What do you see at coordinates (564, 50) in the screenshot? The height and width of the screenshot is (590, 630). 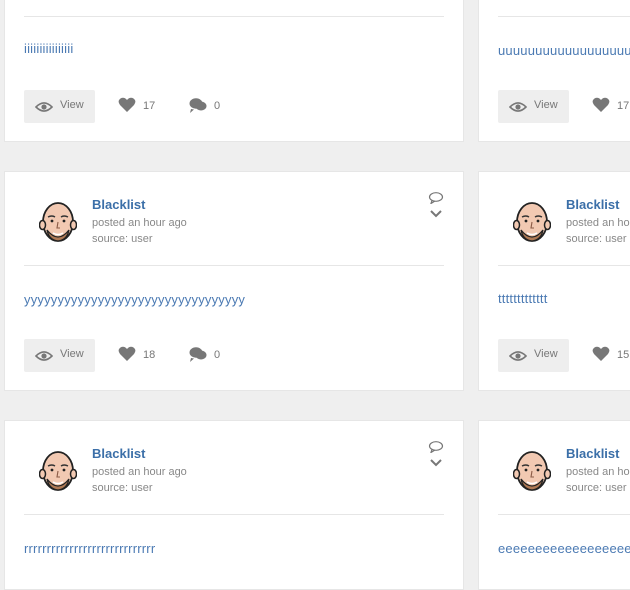 I see `post-text: uuuuuuuuuuuuuuuuuuuuuuuu` at bounding box center [564, 50].